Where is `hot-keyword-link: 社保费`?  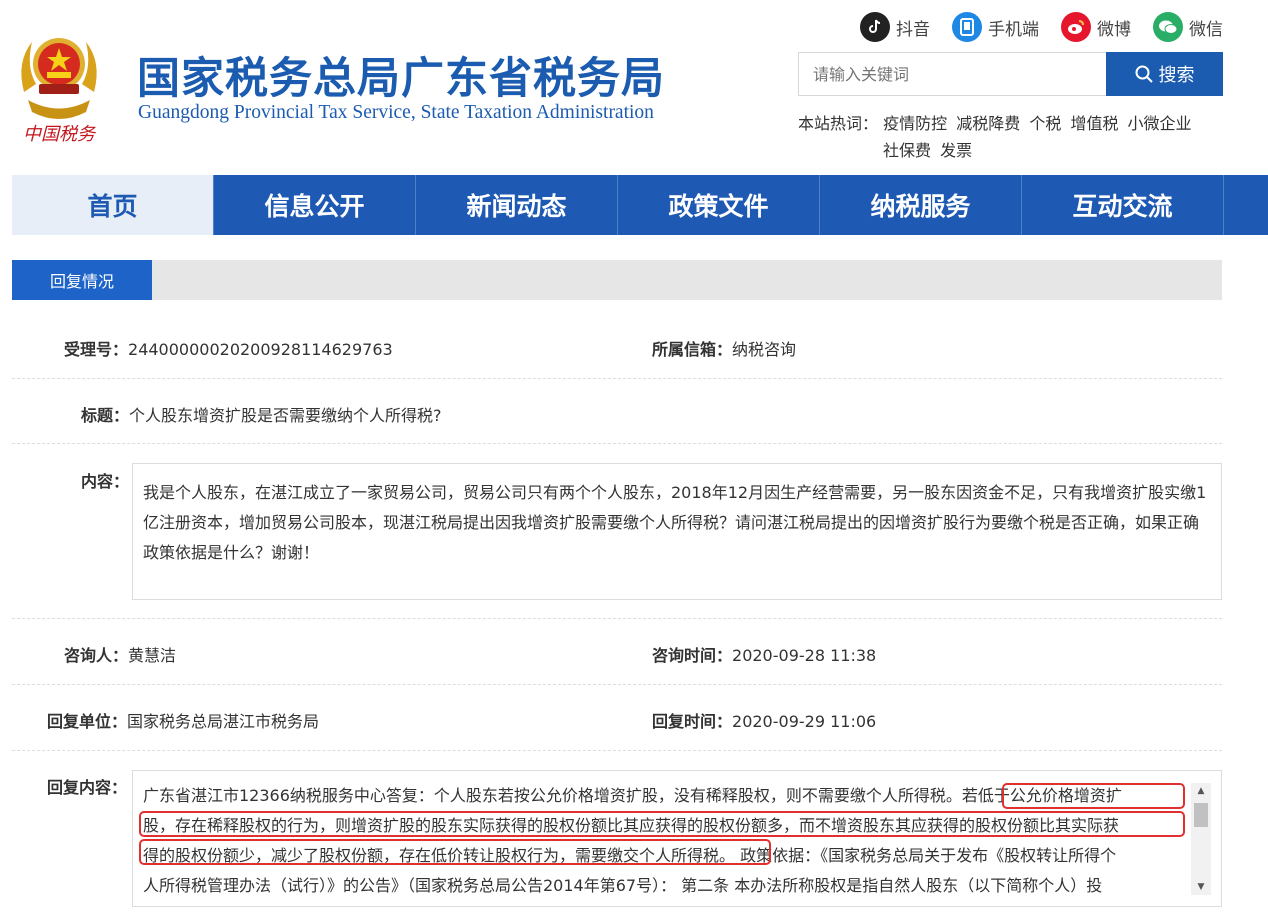 hot-keyword-link: 社保费 is located at coordinates (907, 150).